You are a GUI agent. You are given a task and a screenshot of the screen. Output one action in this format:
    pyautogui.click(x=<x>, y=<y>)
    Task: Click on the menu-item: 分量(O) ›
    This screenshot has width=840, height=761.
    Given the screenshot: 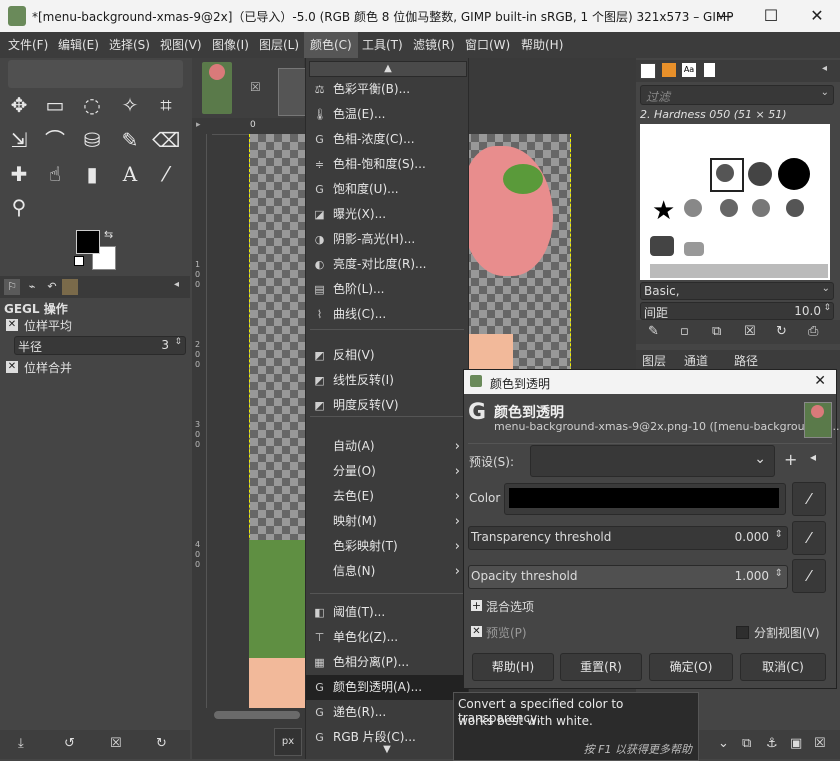 What is the action you would take?
    pyautogui.click(x=387, y=471)
    